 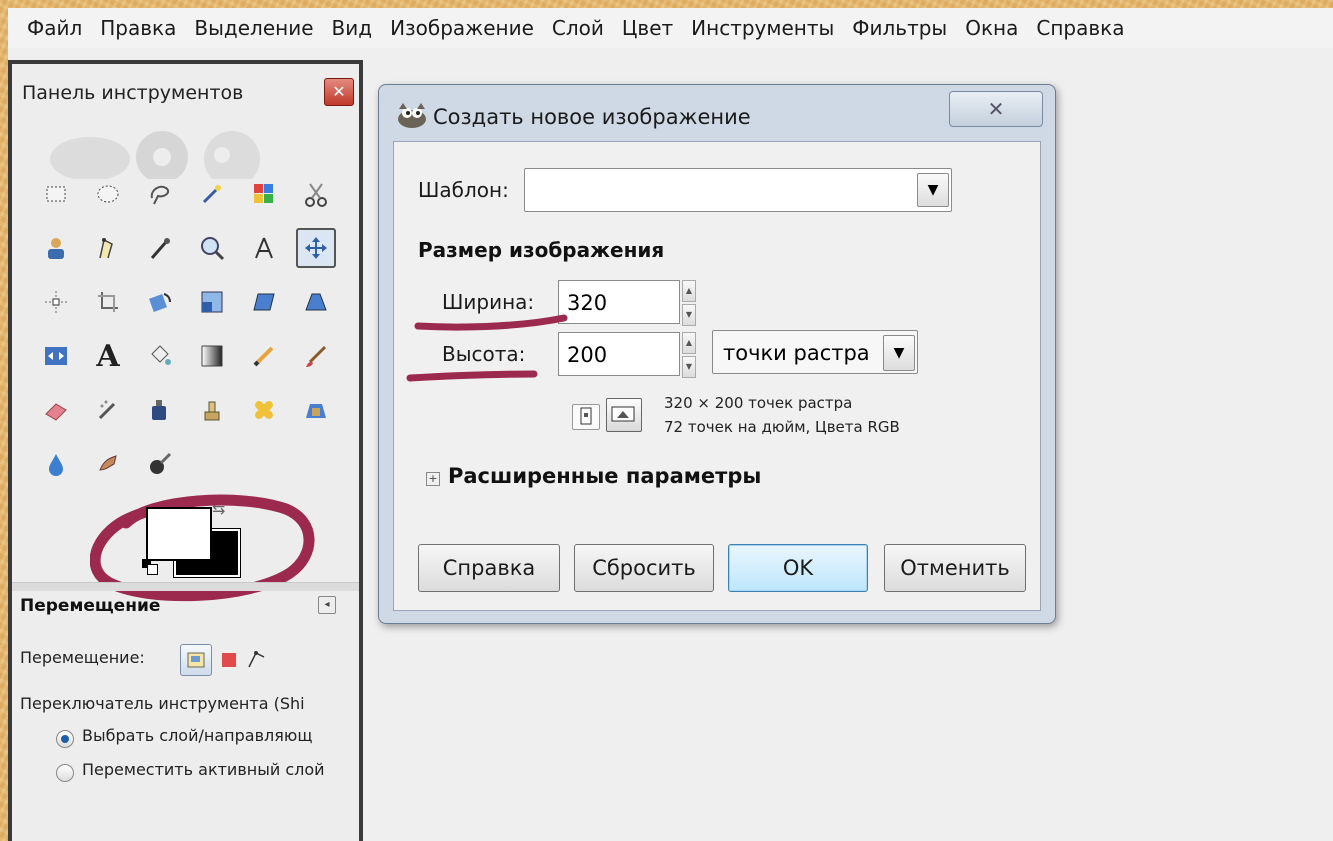 What do you see at coordinates (316, 302) in the screenshot?
I see `perspective-icon` at bounding box center [316, 302].